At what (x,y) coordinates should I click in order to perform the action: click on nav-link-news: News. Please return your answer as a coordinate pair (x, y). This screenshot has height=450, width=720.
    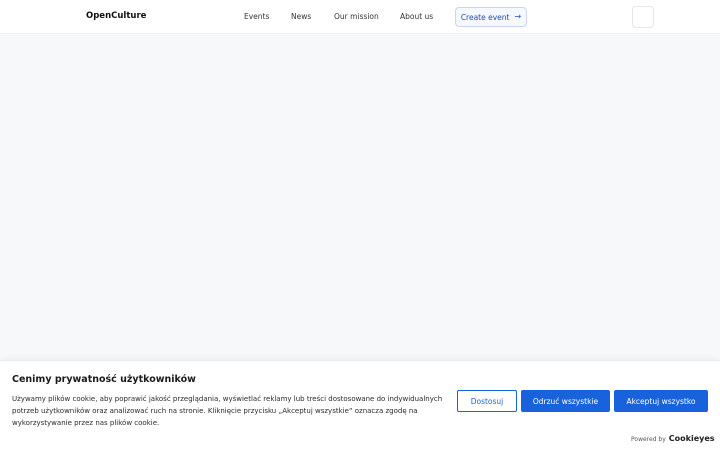
    Looking at the image, I should click on (301, 16).